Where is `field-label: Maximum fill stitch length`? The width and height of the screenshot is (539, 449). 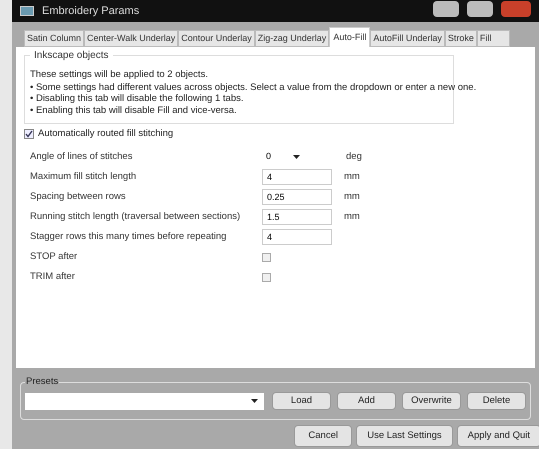
field-label: Maximum fill stitch length is located at coordinates (84, 177).